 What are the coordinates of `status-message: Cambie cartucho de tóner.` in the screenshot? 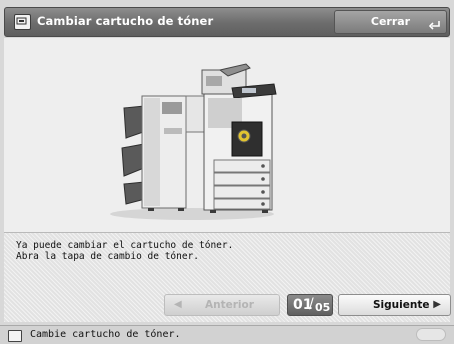 It's located at (105, 334).